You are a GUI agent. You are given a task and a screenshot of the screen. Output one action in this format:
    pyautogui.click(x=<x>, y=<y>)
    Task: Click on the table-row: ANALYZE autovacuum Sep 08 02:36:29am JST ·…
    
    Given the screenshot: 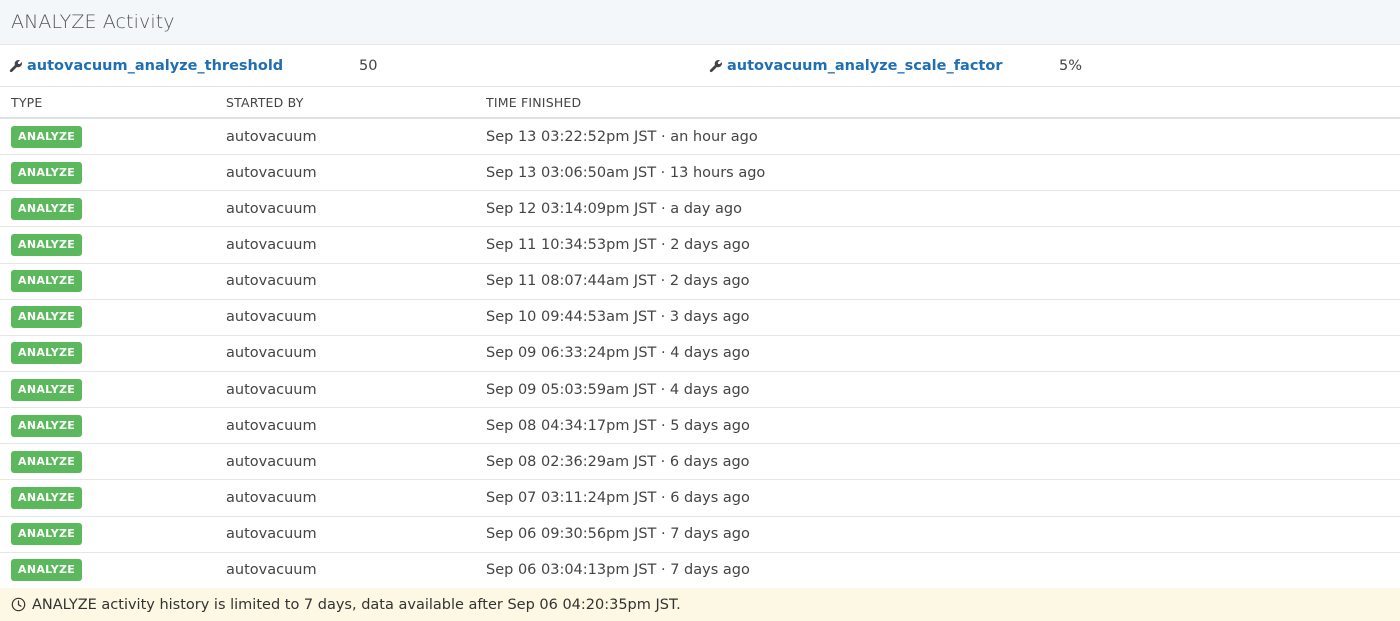 What is the action you would take?
    pyautogui.click(x=700, y=462)
    